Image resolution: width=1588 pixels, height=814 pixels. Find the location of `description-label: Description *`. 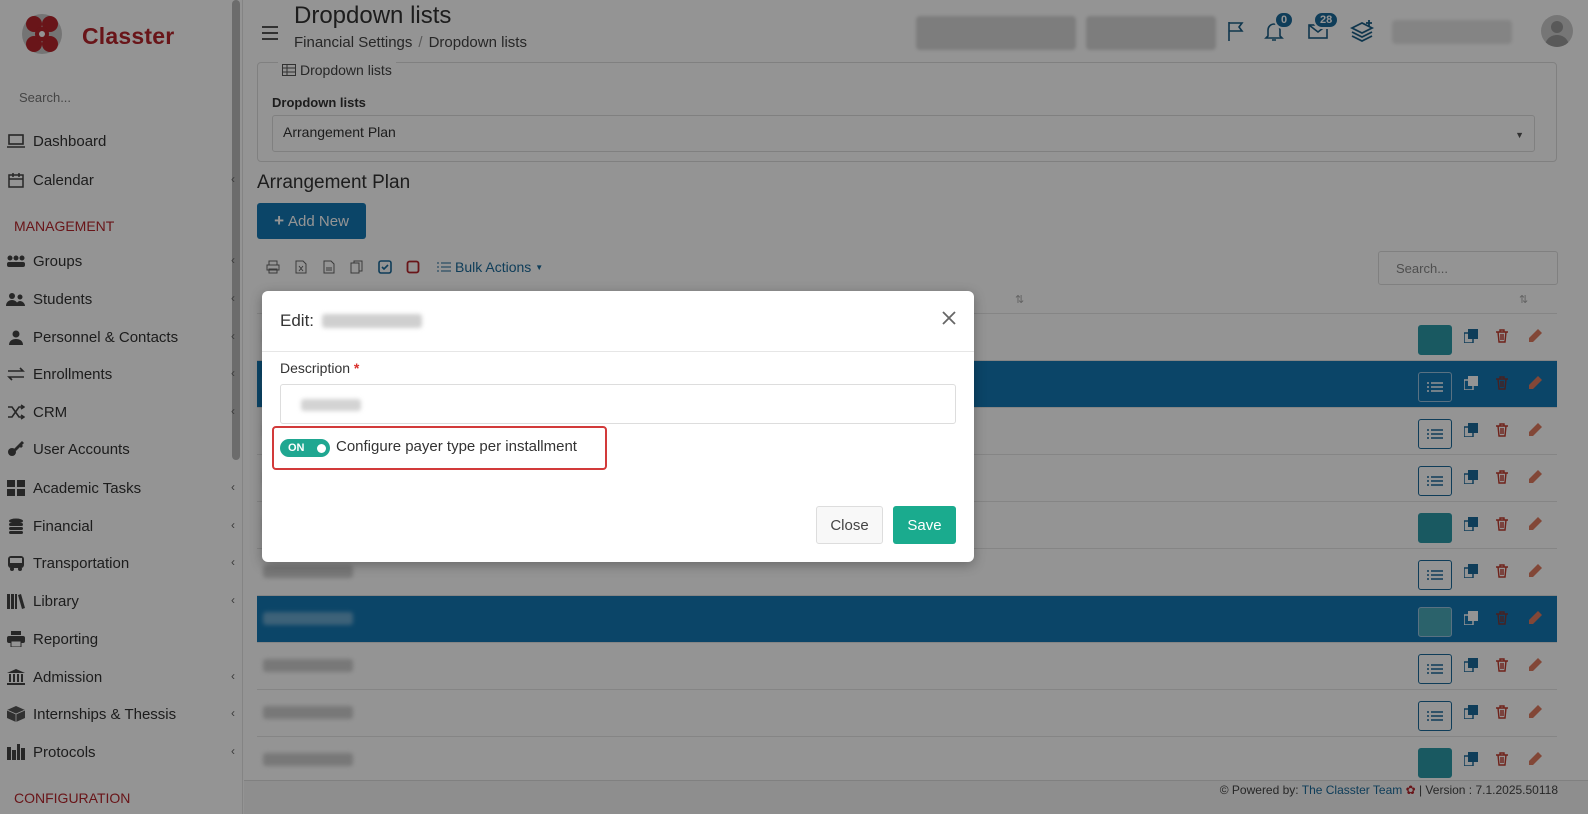

description-label: Description * is located at coordinates (319, 368).